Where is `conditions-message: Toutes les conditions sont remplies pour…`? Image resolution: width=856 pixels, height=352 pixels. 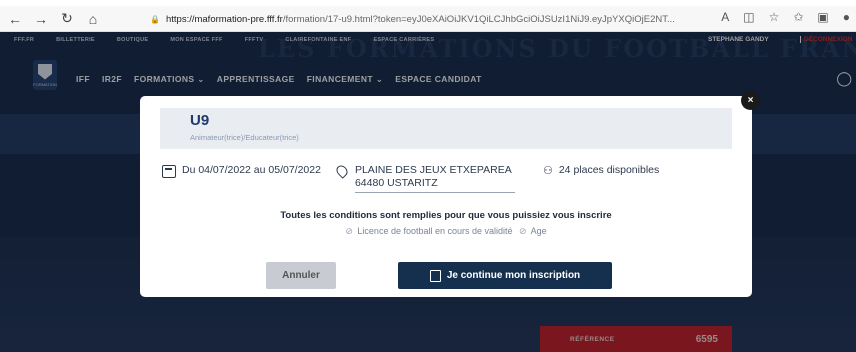
conditions-message: Toutes les conditions sont remplies pour… is located at coordinates (446, 215).